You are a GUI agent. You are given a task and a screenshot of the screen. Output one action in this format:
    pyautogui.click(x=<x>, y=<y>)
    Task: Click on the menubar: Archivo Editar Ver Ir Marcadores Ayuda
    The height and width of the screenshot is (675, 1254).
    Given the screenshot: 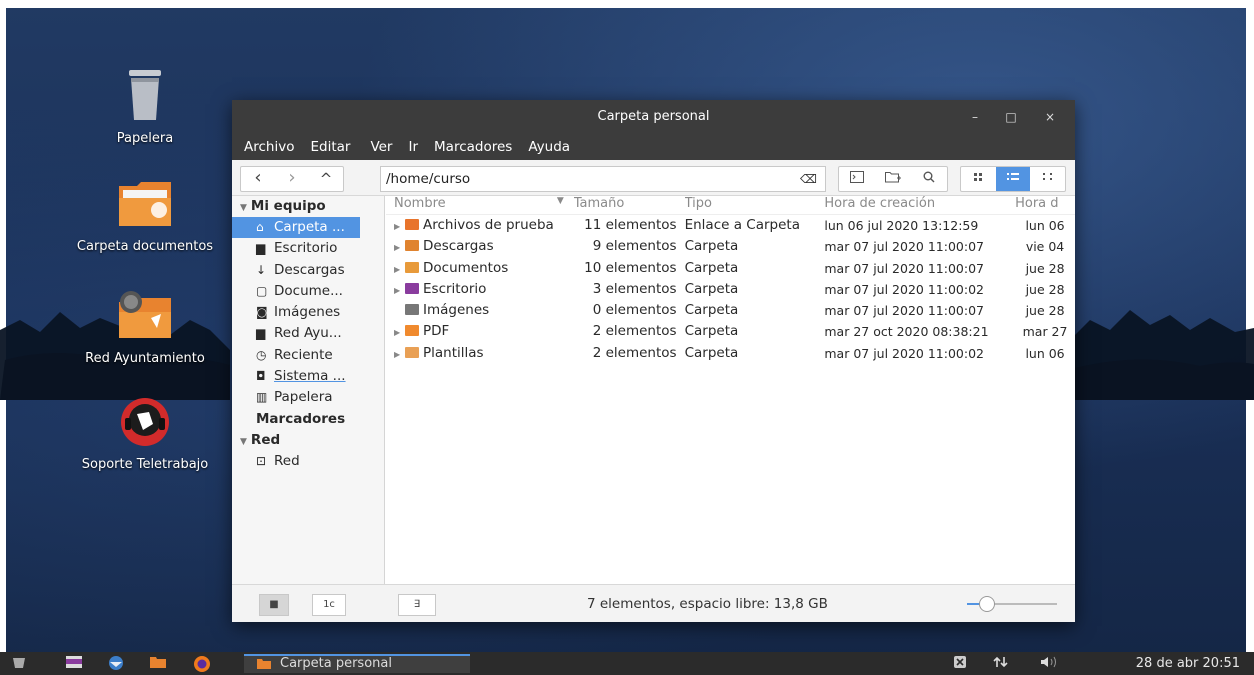 What is the action you would take?
    pyautogui.click(x=653, y=147)
    